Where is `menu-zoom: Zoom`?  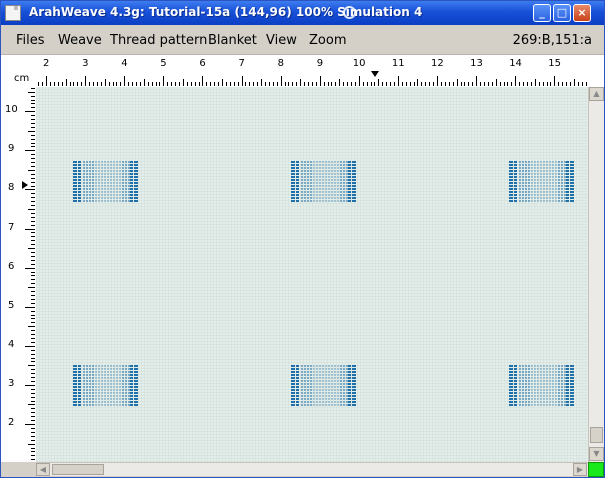
menu-zoom: Zoom is located at coordinates (327, 40).